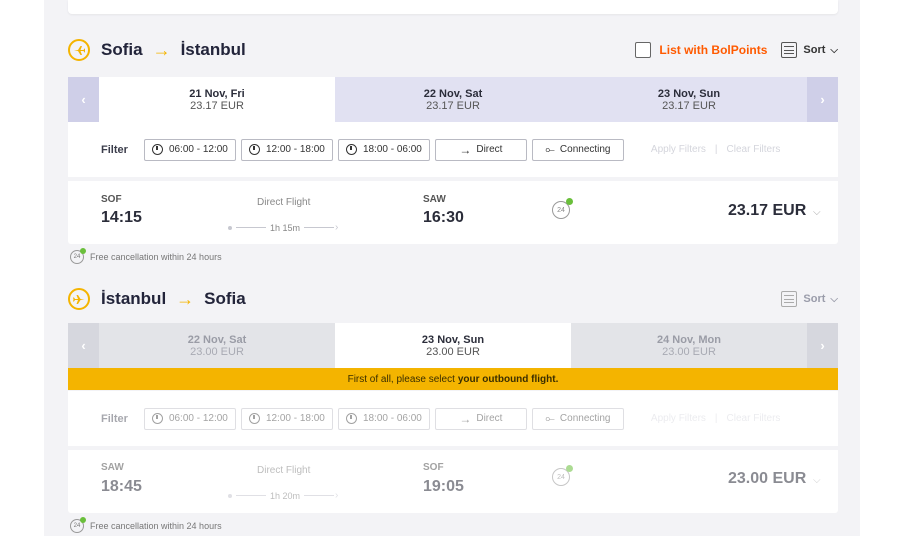  I want to click on inbound-date-tab-0: 22 Nov, Sat 23.00 EUR, so click(217, 345).